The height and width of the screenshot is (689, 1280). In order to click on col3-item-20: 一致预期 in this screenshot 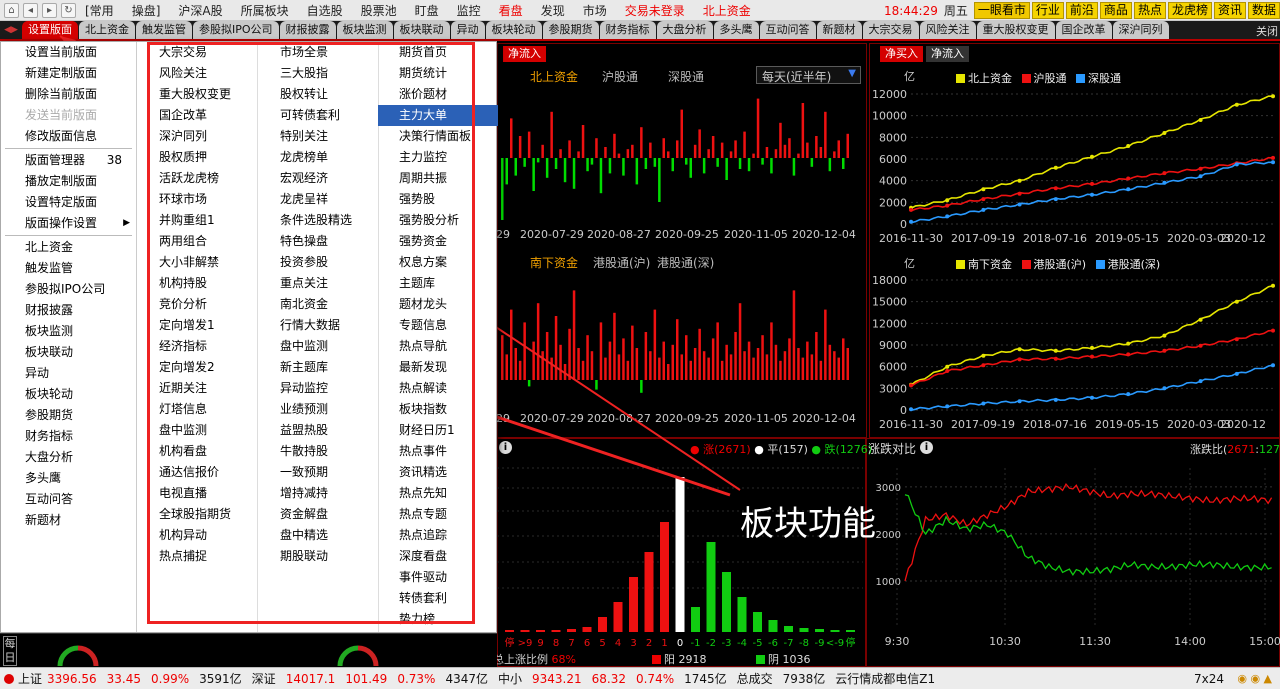, I will do `click(318, 472)`.